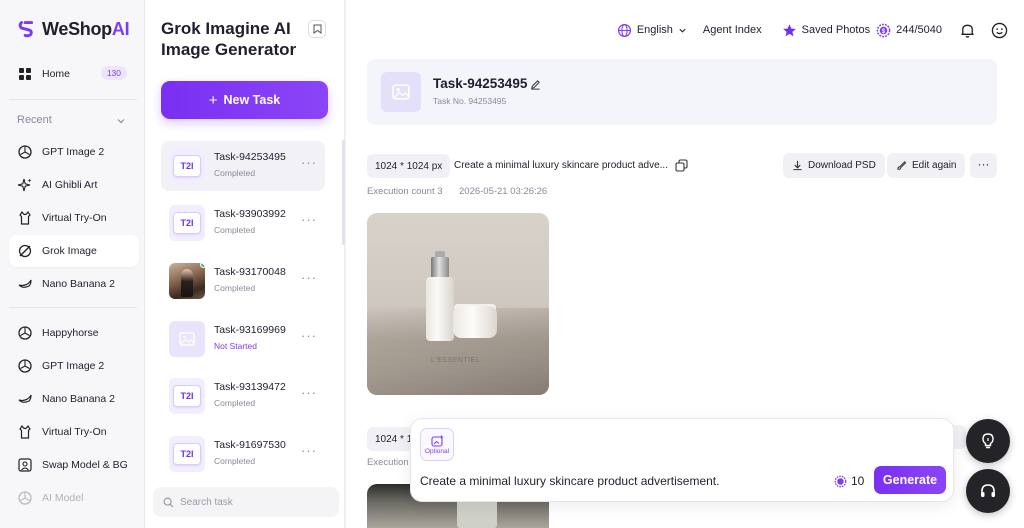  Describe the element at coordinates (206, 502) in the screenshot. I see `search-placeholder: Search task` at that location.